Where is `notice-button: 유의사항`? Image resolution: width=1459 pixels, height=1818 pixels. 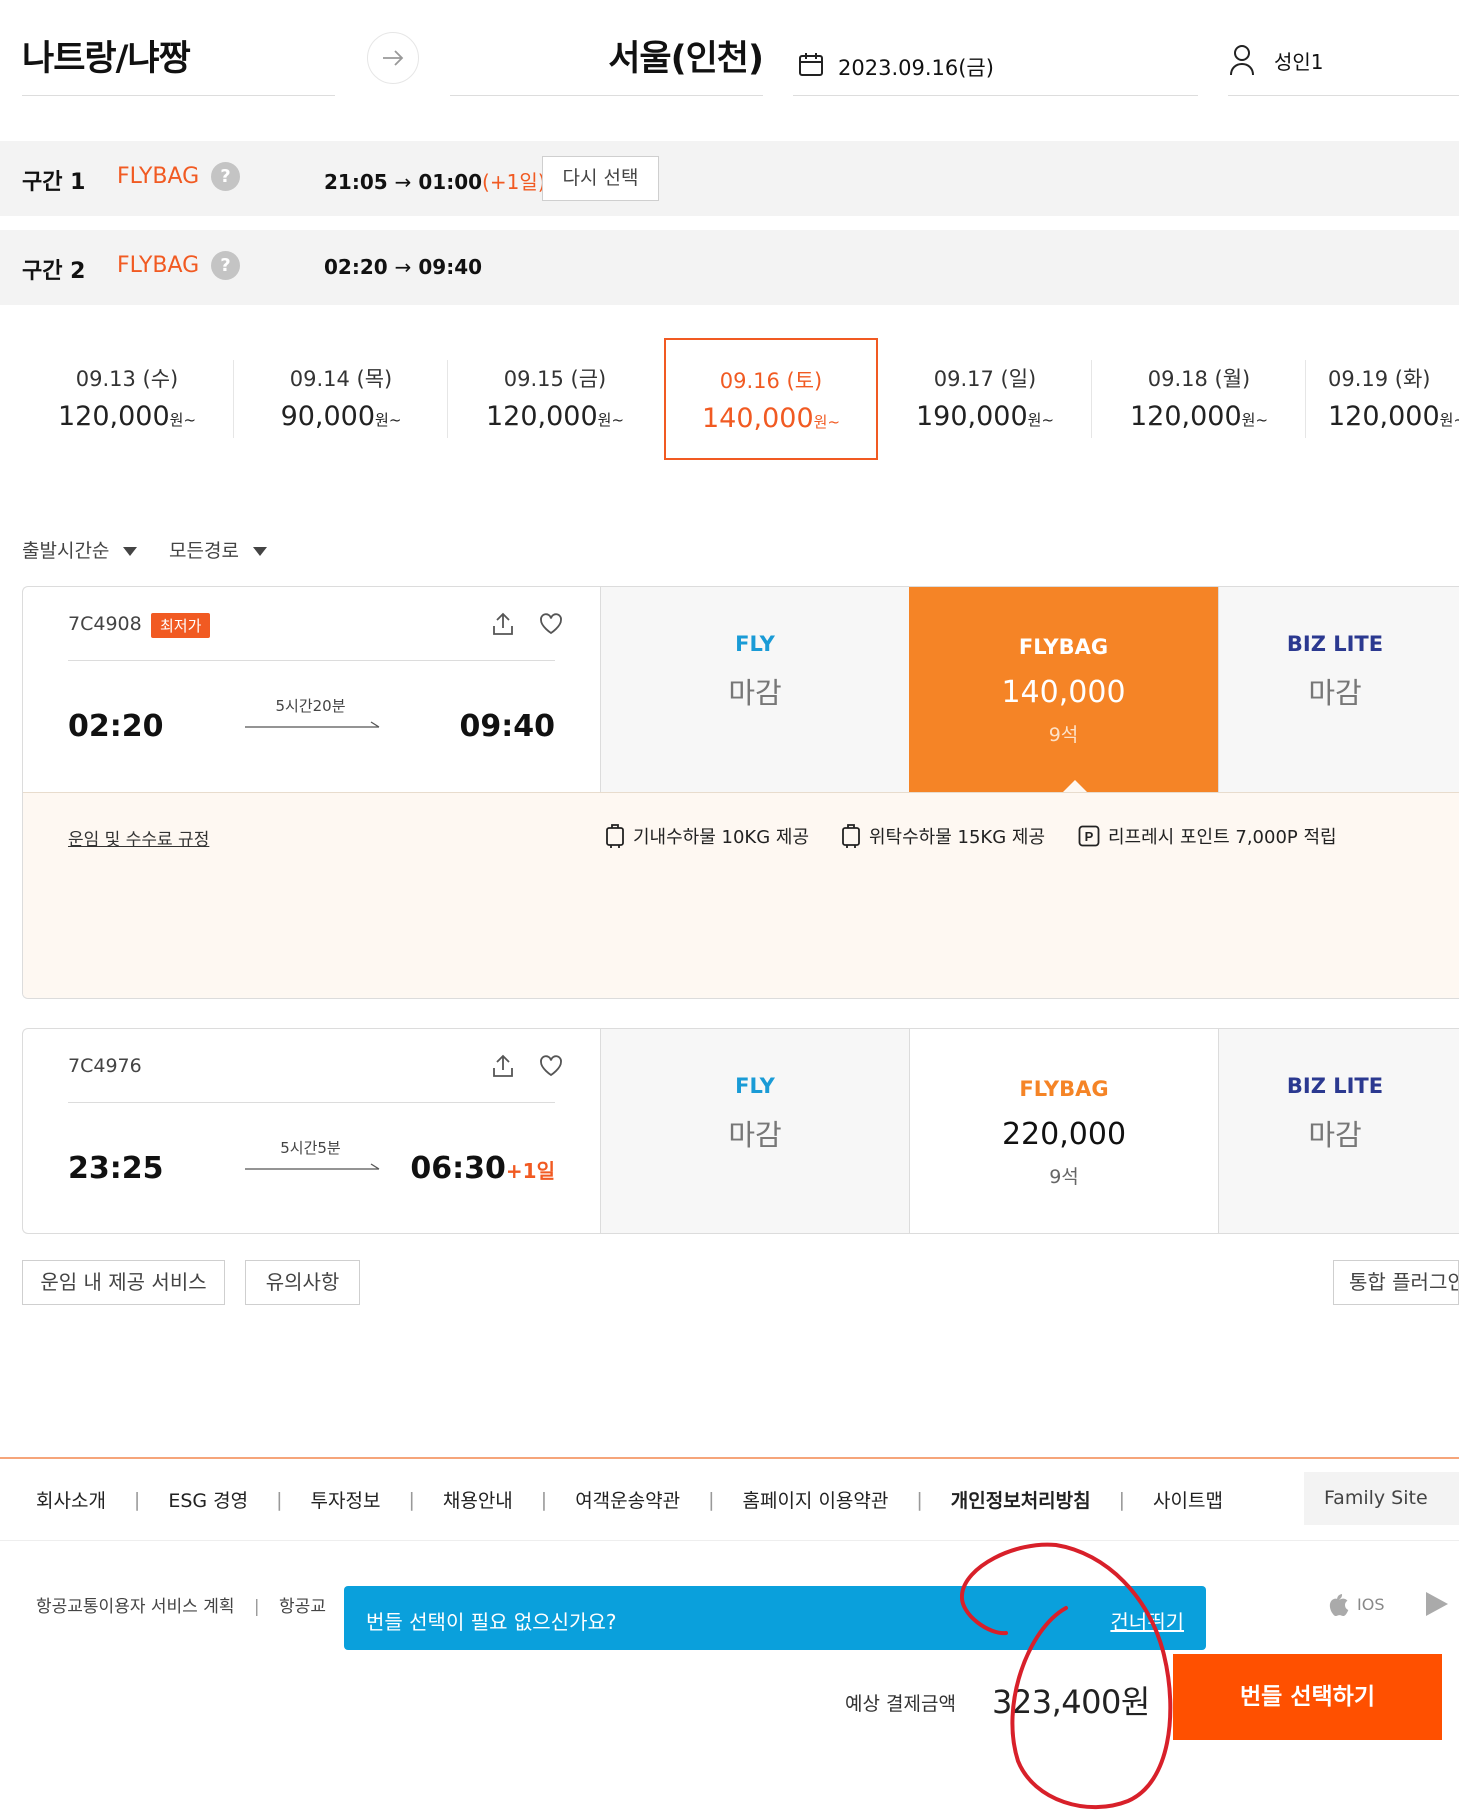
notice-button: 유의사항 is located at coordinates (302, 1282).